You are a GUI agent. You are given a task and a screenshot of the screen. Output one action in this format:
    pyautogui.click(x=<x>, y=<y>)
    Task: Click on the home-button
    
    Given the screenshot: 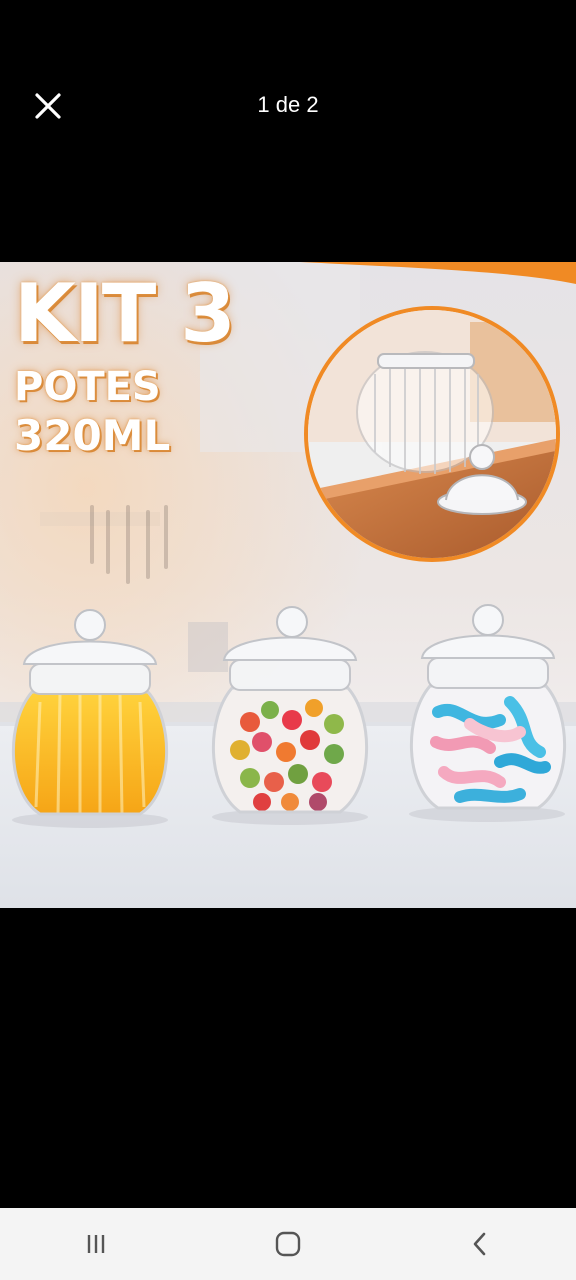 What is the action you would take?
    pyautogui.click(x=288, y=1244)
    